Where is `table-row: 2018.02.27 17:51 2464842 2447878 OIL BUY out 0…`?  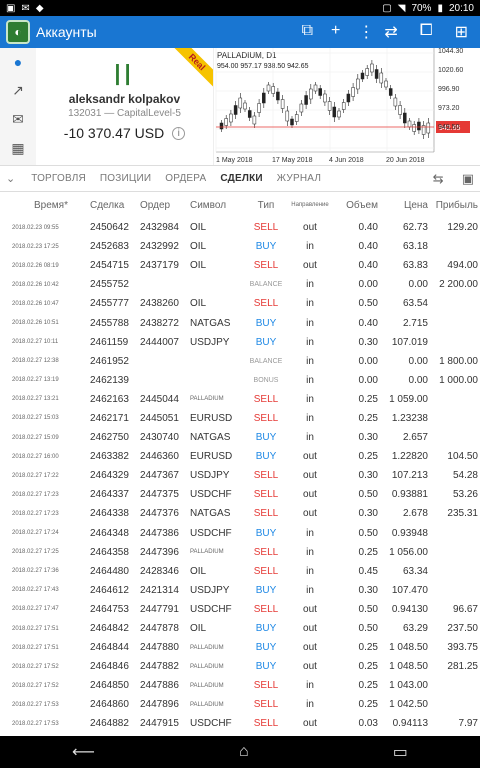 table-row: 2018.02.27 17:51 2464842 2447878 OIL BUY out 0… is located at coordinates (240, 628).